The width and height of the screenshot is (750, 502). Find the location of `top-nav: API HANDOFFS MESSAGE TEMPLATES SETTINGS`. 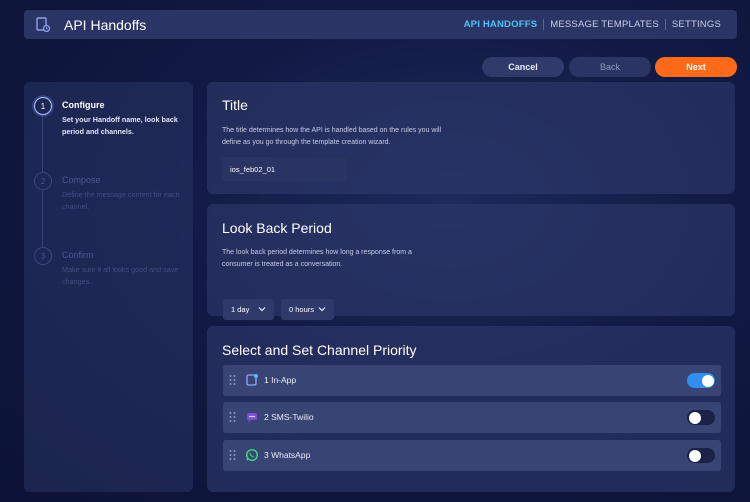

top-nav: API HANDOFFS MESSAGE TEMPLATES SETTINGS is located at coordinates (592, 24).